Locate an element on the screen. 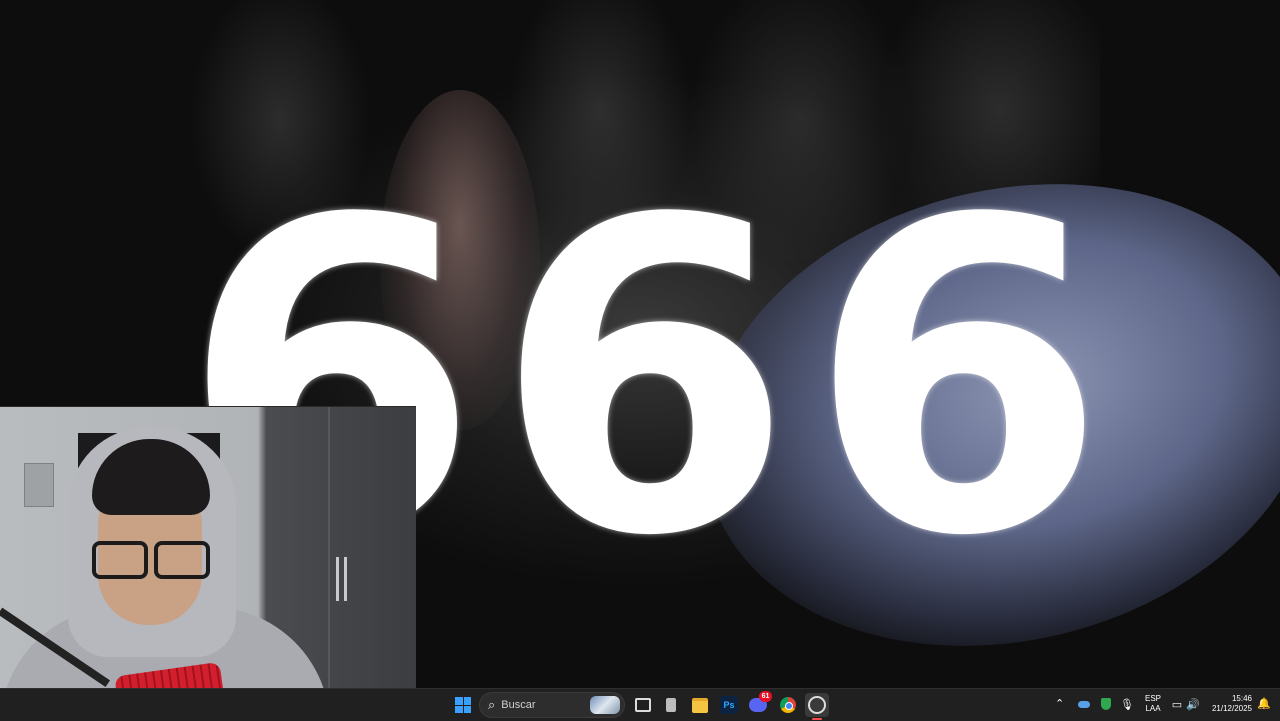 The image size is (1280, 721). shield-icon is located at coordinates (1106, 704).